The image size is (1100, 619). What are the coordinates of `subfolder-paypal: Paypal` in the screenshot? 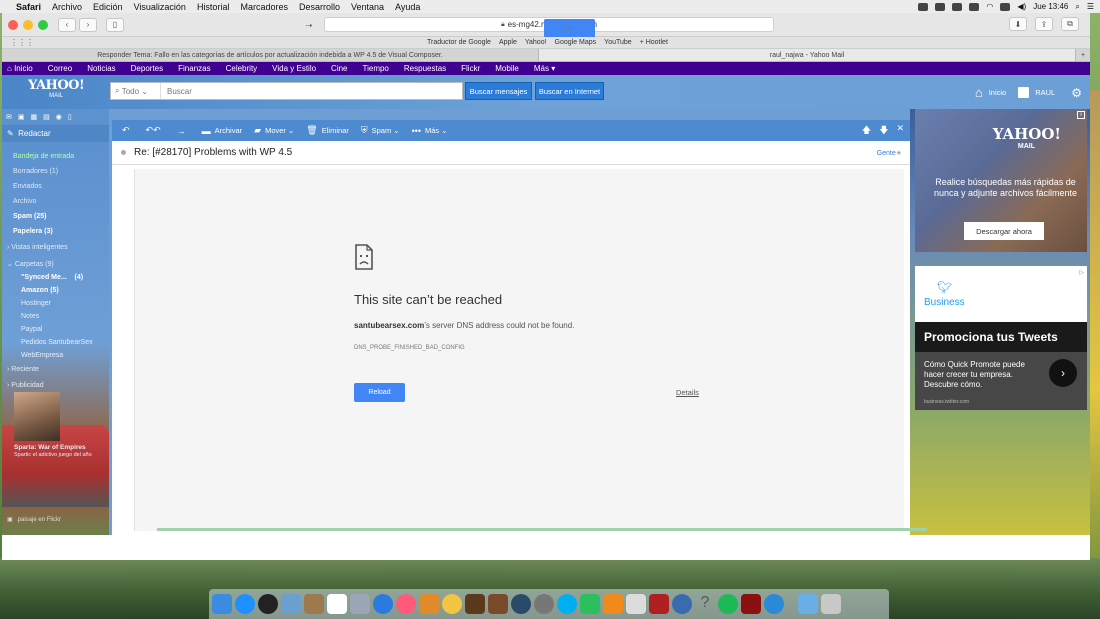 It's located at (31, 329).